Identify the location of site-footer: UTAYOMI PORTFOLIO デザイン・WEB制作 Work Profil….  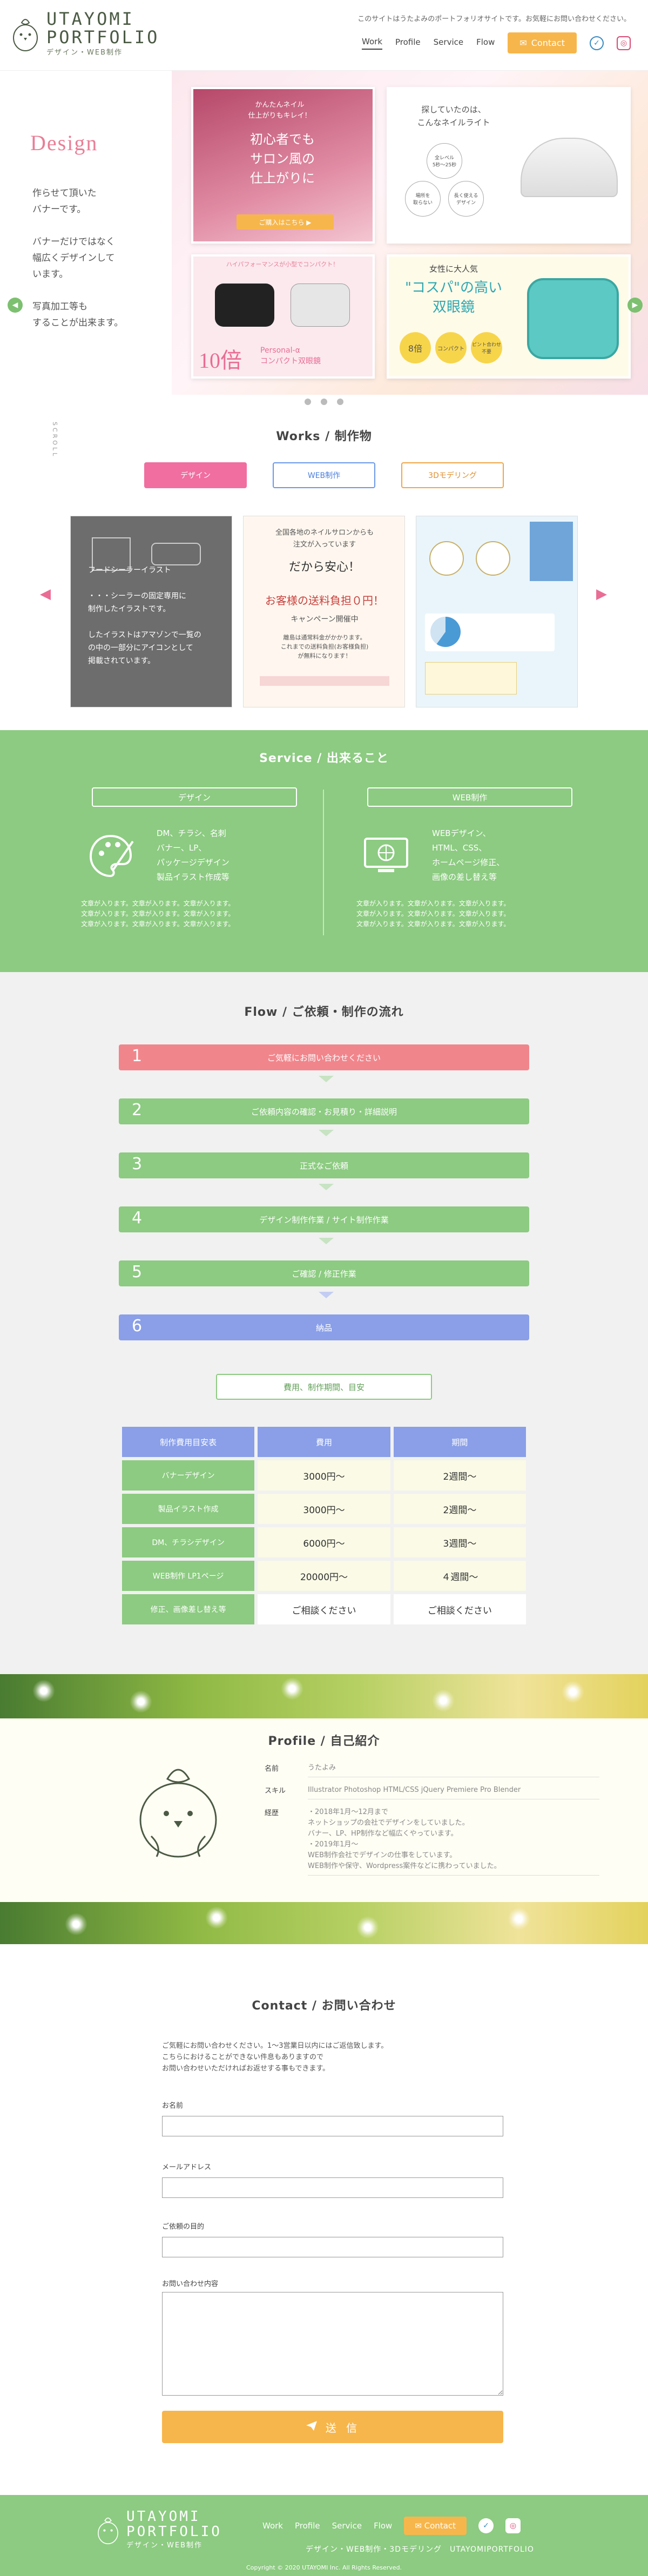
(324, 2535).